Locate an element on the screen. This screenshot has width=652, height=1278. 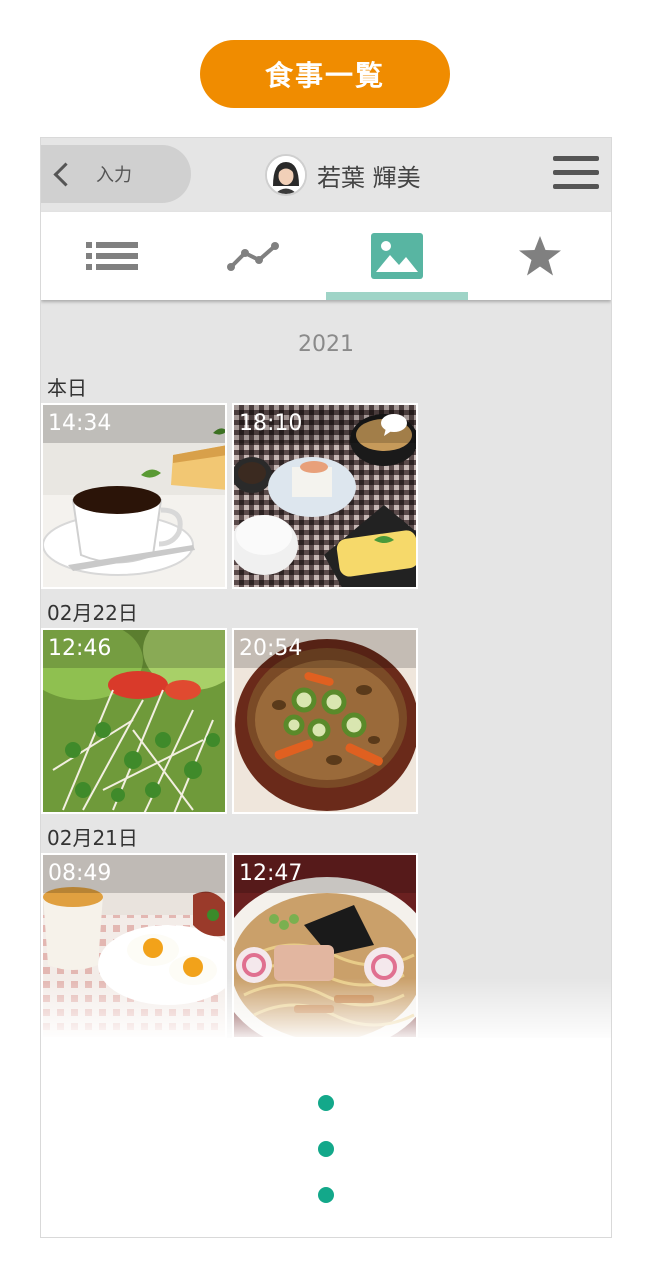
photo-icon is located at coordinates (397, 256).